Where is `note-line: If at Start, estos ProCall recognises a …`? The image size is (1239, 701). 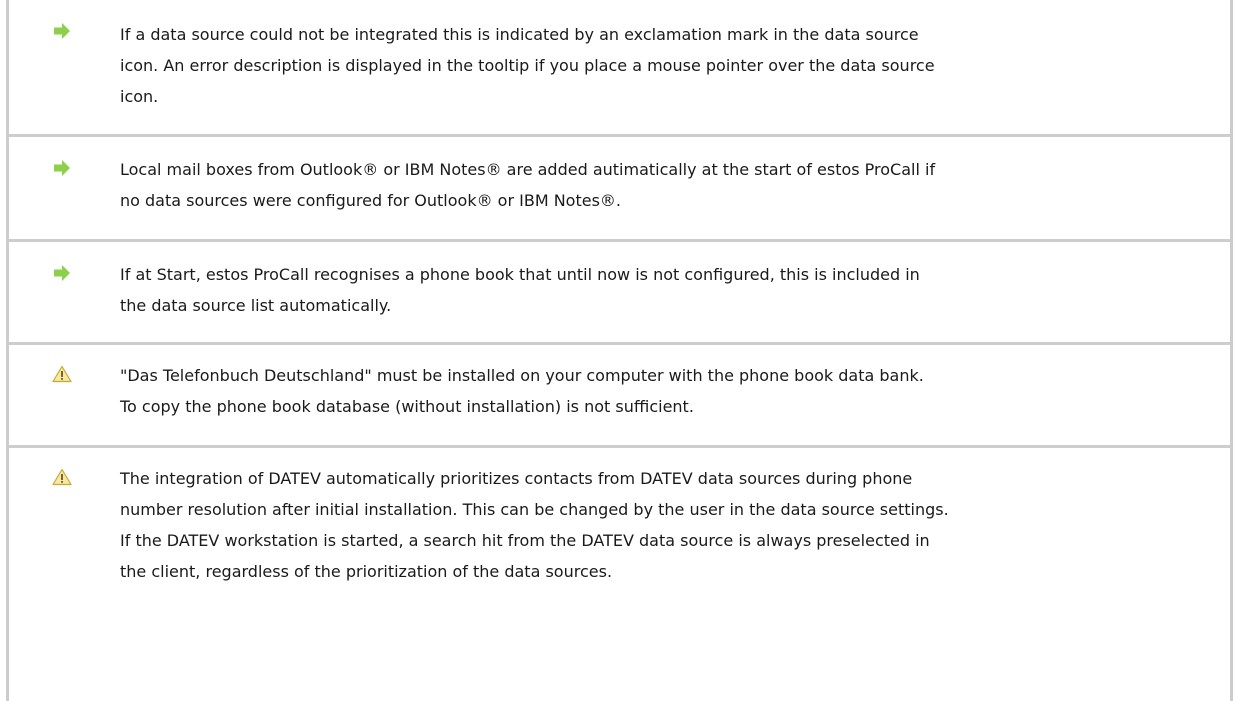 note-line: If at Start, estos ProCall recognises a … is located at coordinates (520, 274).